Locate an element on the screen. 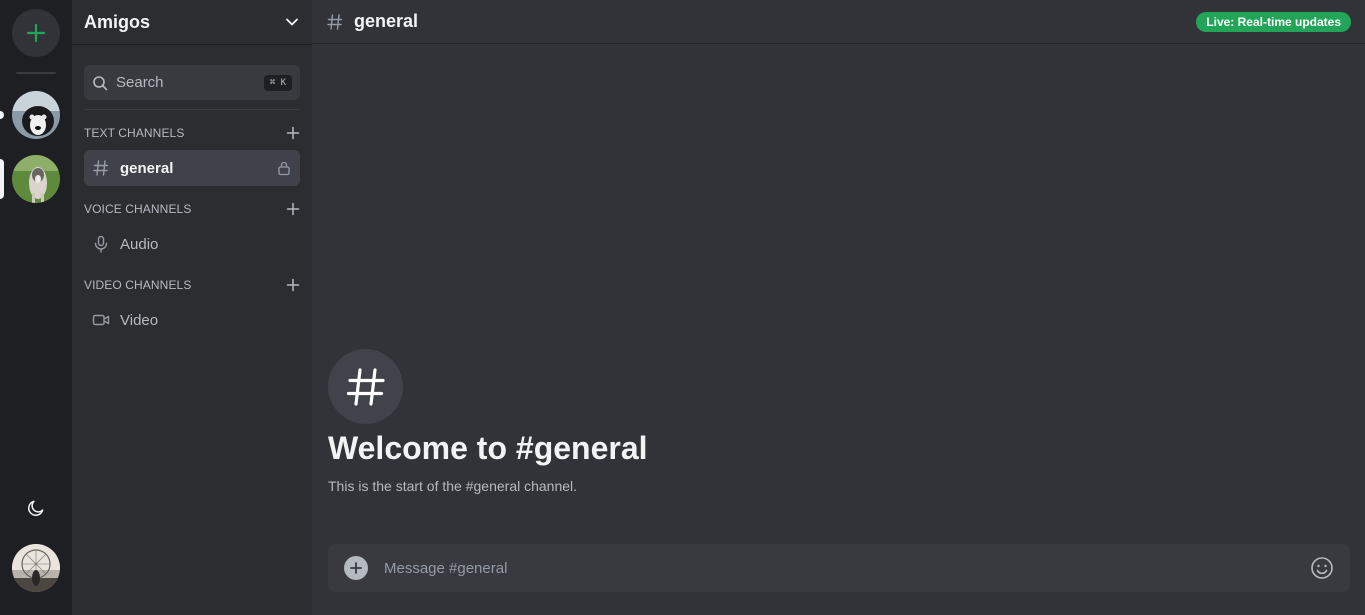 This screenshot has height=615, width=1365. add-text-channel-icon is located at coordinates (293, 133).